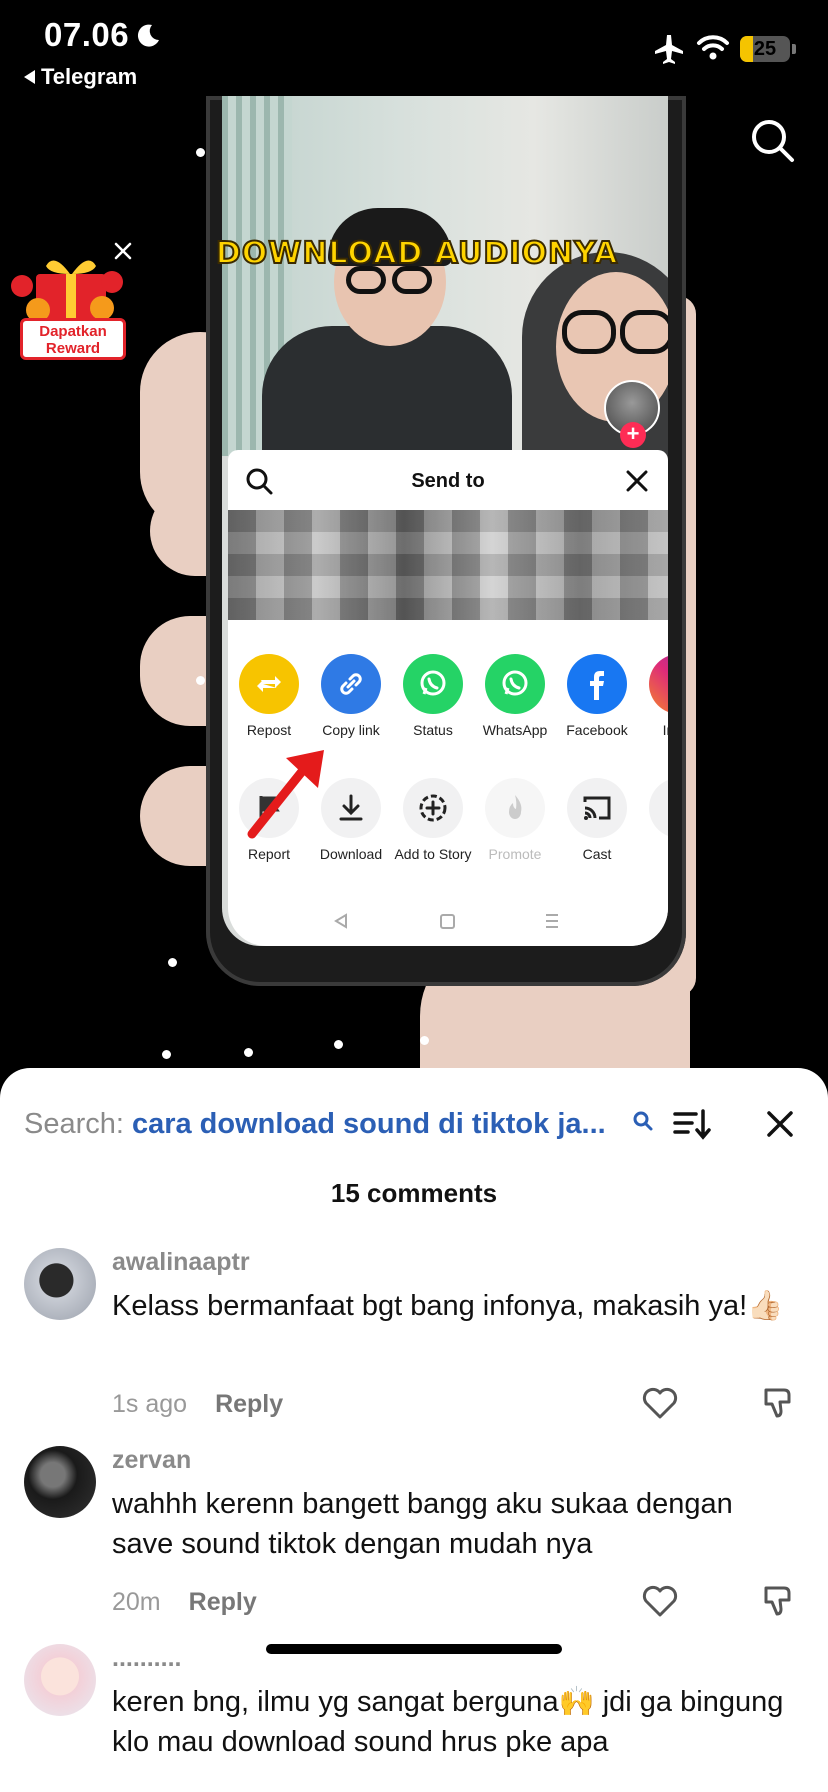 This screenshot has width=828, height=1792. I want to click on follow-plus-button: +, so click(633, 435).